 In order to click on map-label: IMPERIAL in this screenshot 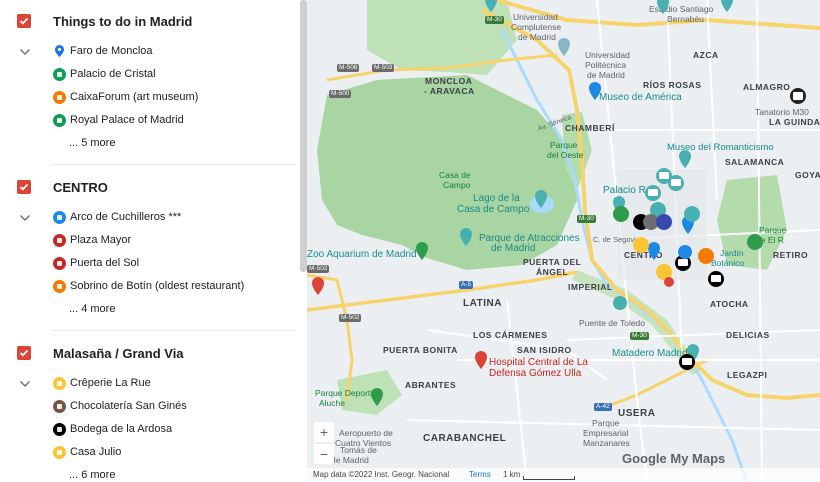, I will do `click(590, 287)`.